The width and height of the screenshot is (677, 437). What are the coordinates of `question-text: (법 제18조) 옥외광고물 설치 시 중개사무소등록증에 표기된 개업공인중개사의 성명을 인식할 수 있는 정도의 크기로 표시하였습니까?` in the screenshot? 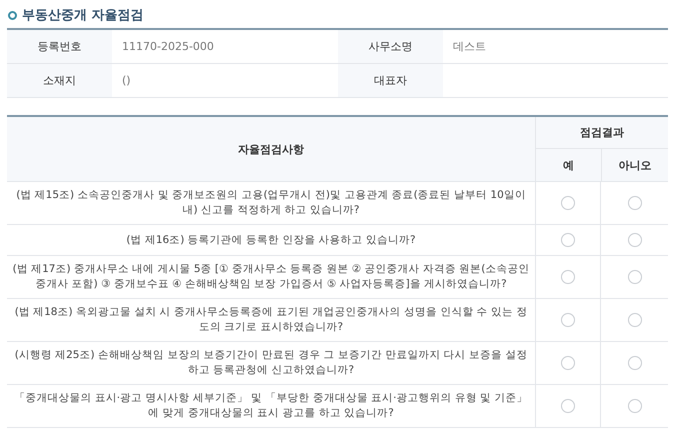 It's located at (271, 320).